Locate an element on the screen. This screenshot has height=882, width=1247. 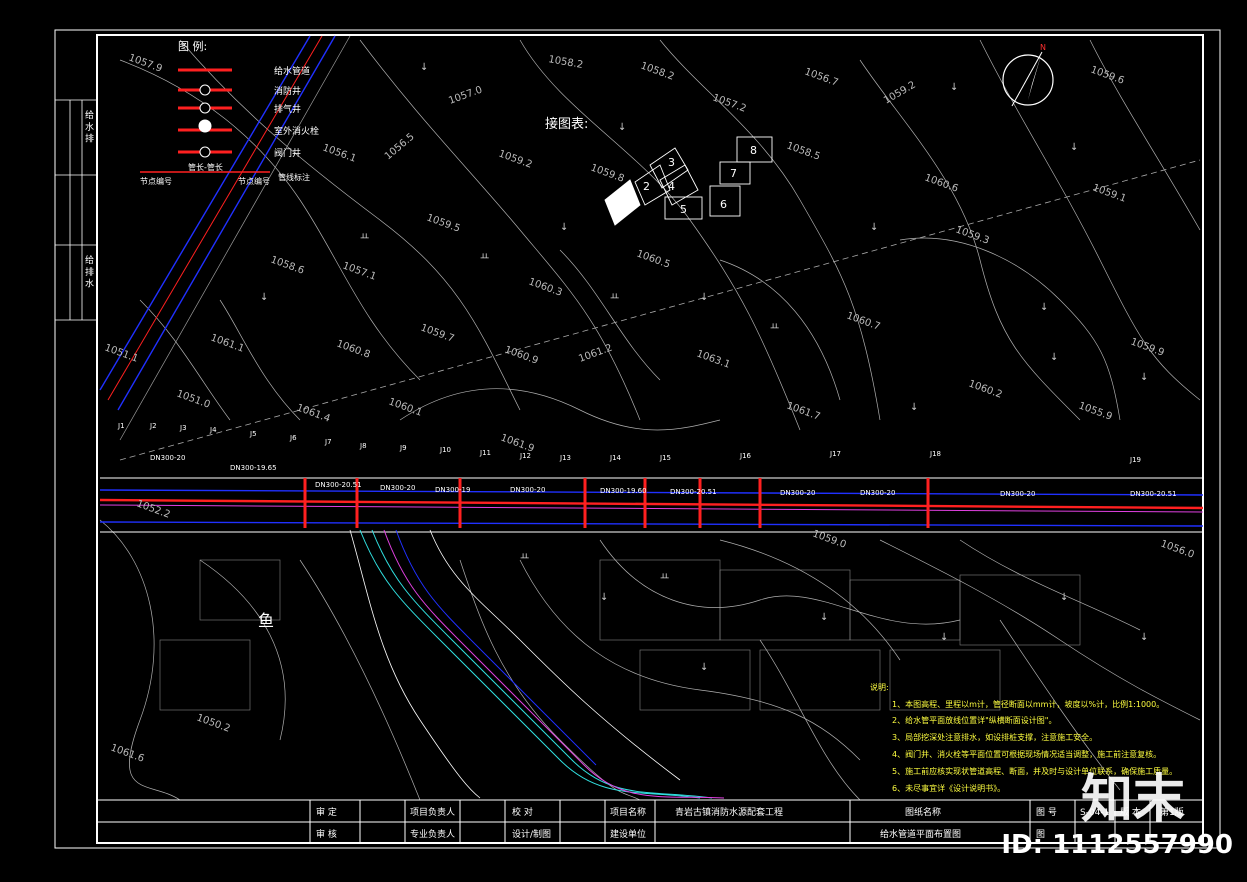
node-label: J7 is located at coordinates (328, 442).